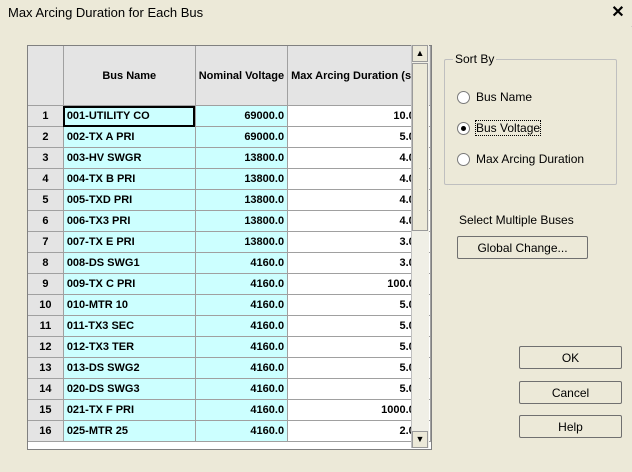 This screenshot has width=632, height=472. I want to click on scroll-thumb, so click(420, 147).